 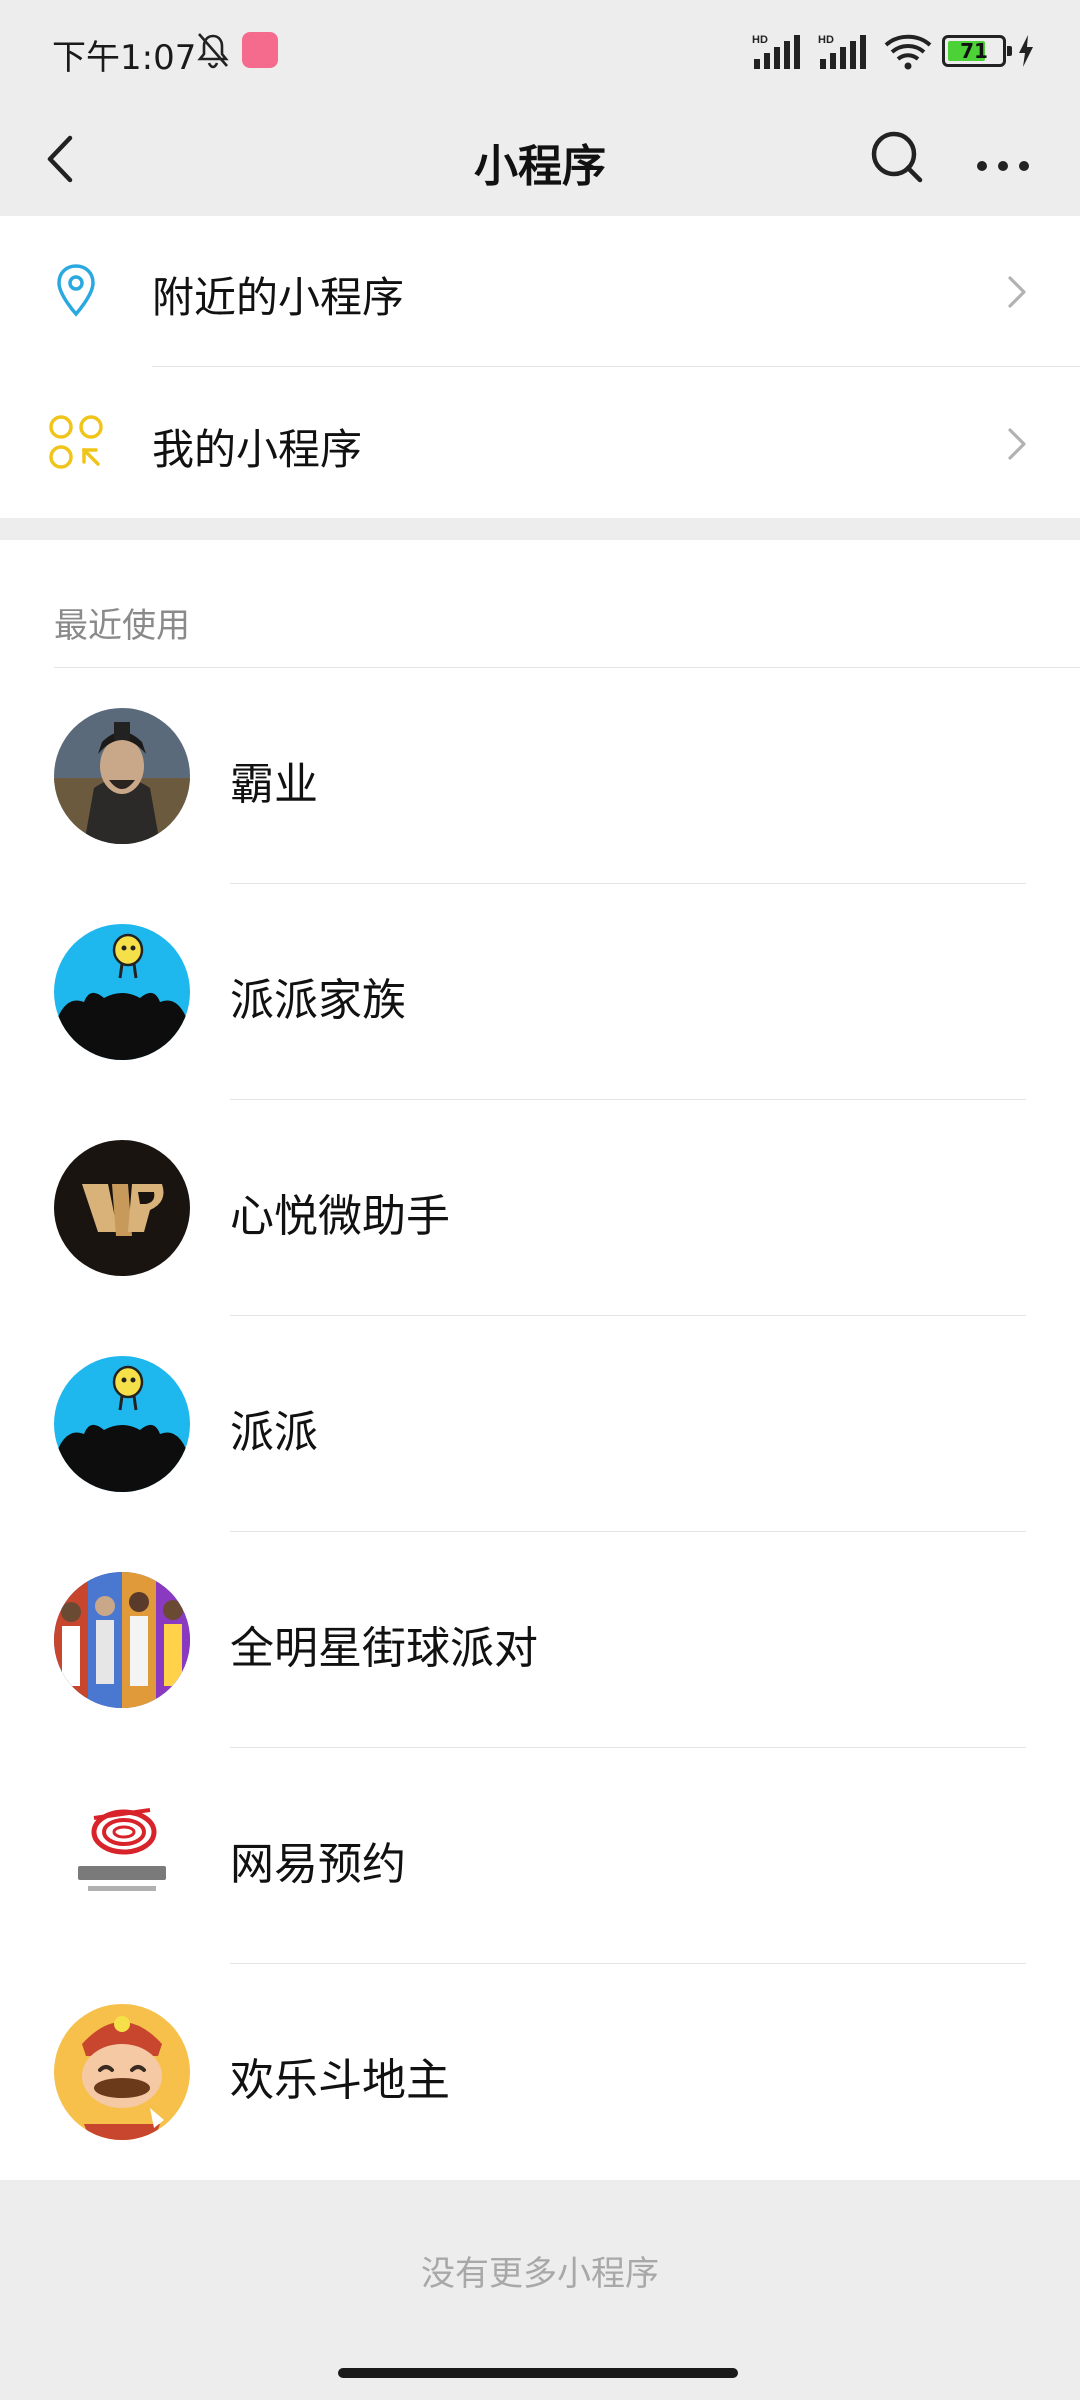 What do you see at coordinates (540, 443) in the screenshot?
I see `my-mini-programs-row: 我的小程序` at bounding box center [540, 443].